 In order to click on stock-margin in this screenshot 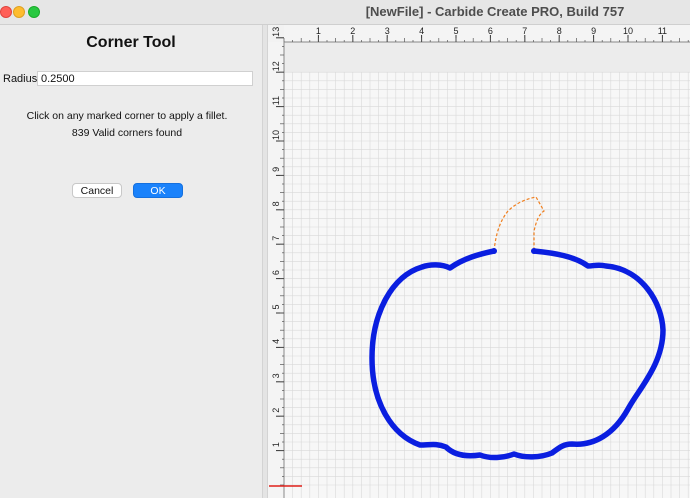, I will do `click(487, 57)`.